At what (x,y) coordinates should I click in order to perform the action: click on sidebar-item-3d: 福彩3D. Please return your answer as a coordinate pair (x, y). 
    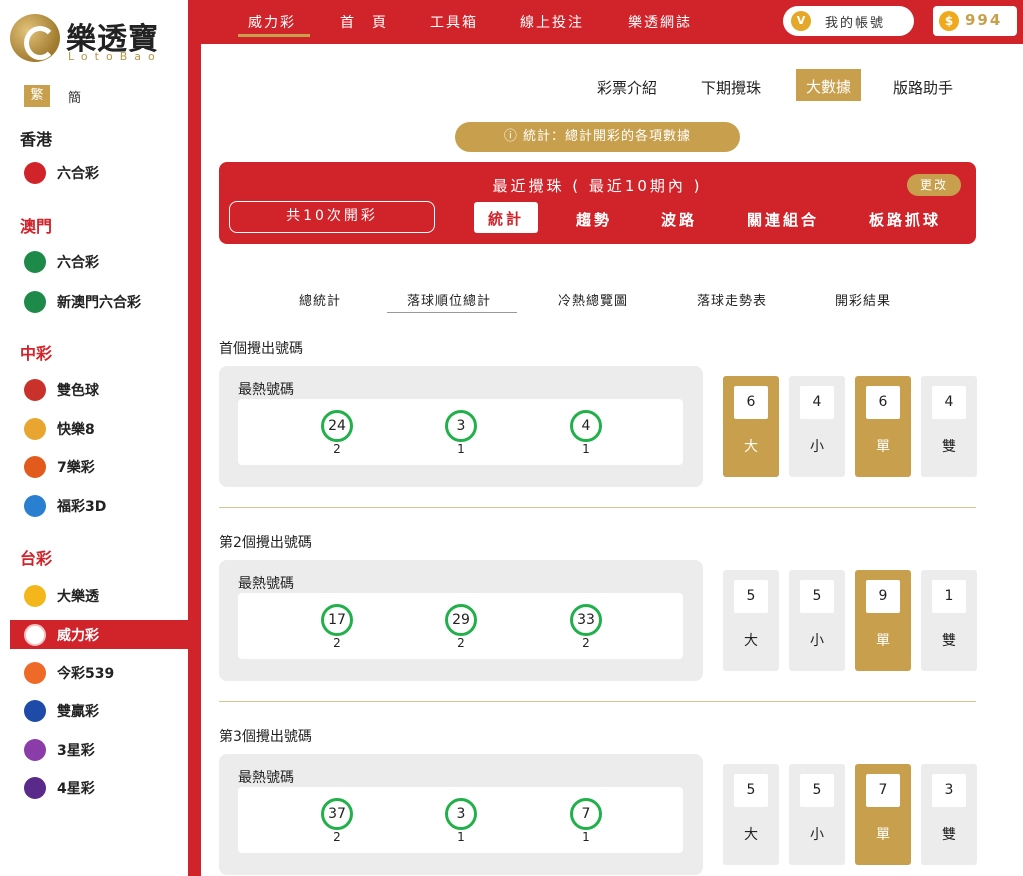
    Looking at the image, I should click on (65, 506).